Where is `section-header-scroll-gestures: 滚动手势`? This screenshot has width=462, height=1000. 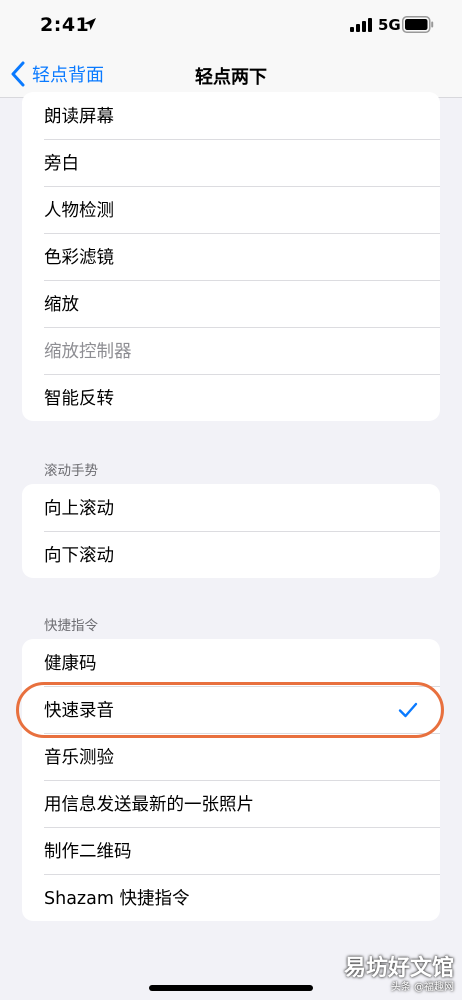
section-header-scroll-gestures: 滚动手势 is located at coordinates (71, 471).